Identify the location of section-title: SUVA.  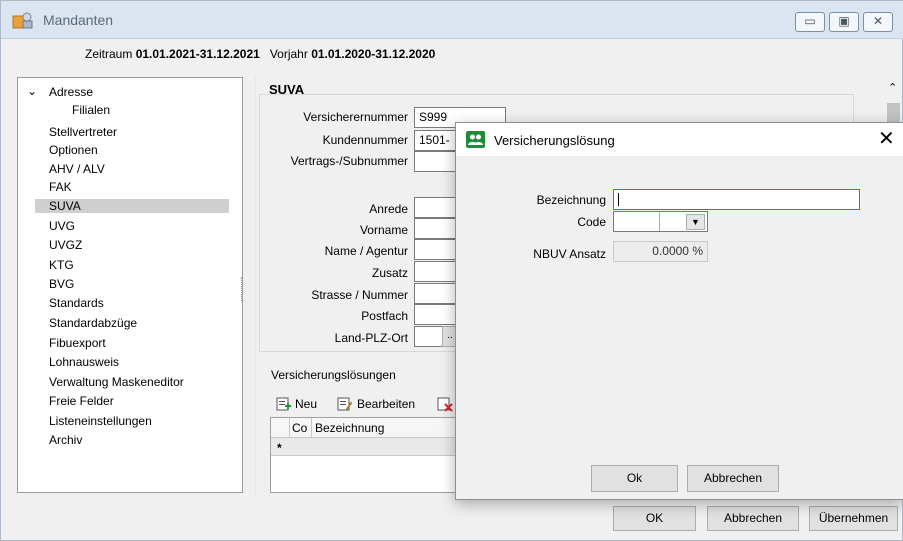
(287, 89).